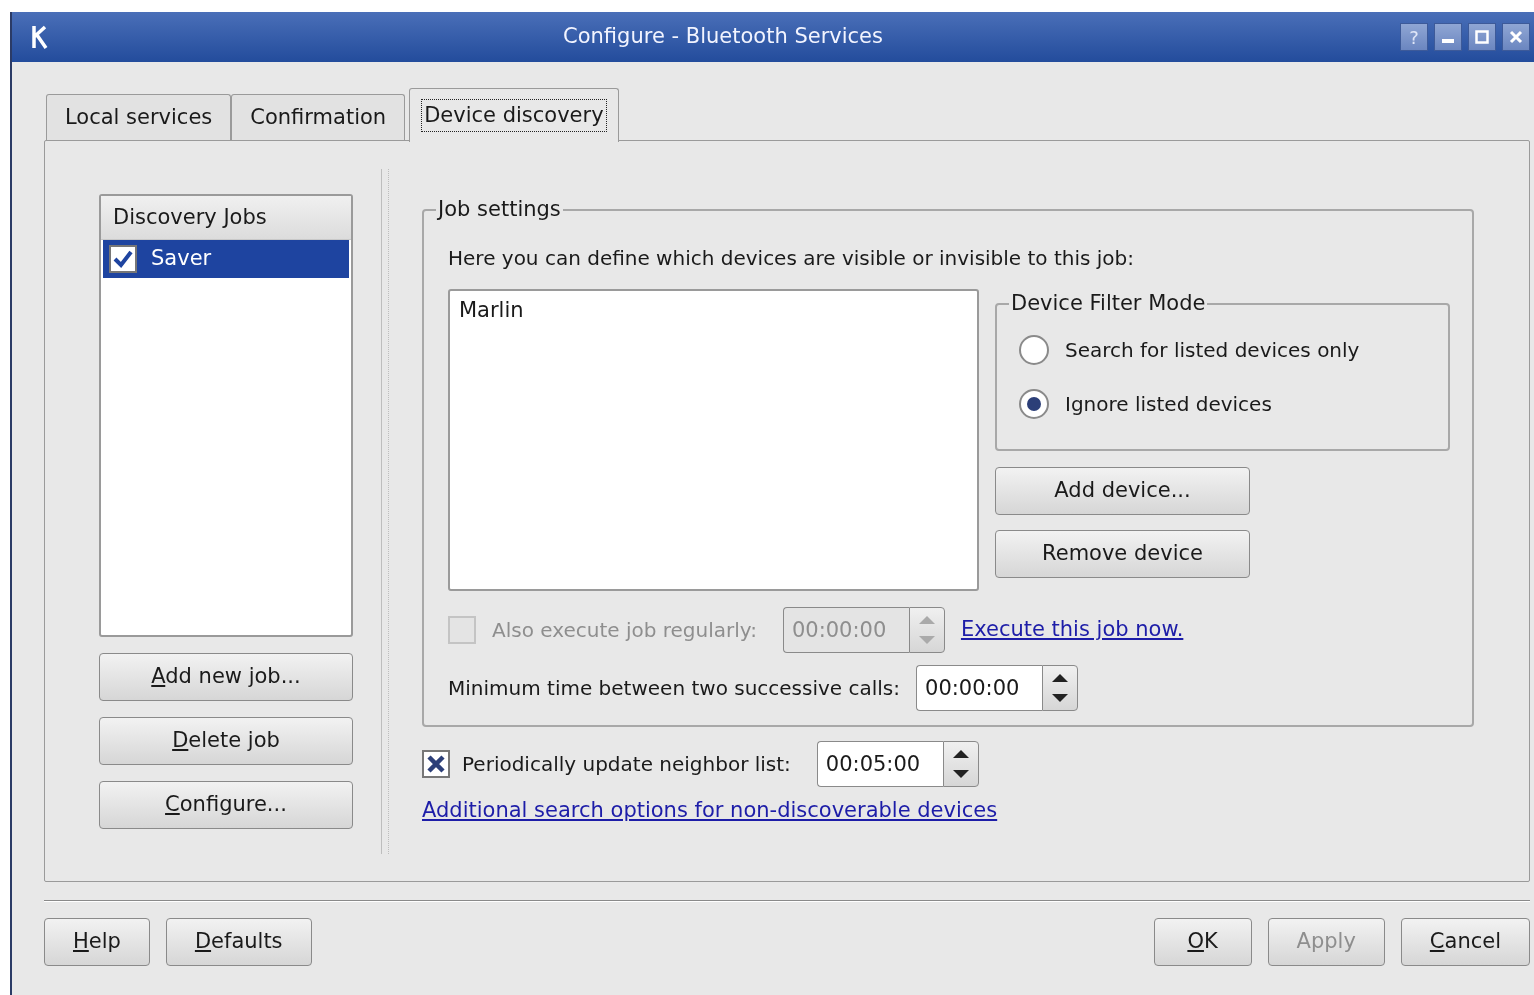 The width and height of the screenshot is (1534, 995). What do you see at coordinates (1122, 554) in the screenshot?
I see `device-button: Remove device` at bounding box center [1122, 554].